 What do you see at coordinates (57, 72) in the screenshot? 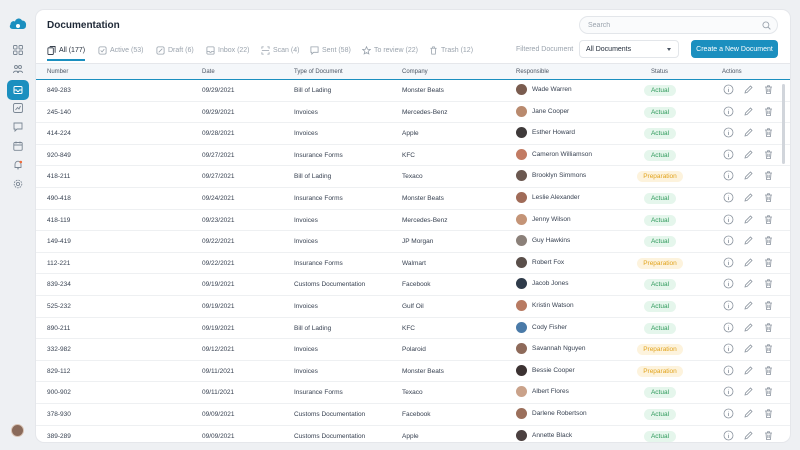
I see `column-number: Number` at bounding box center [57, 72].